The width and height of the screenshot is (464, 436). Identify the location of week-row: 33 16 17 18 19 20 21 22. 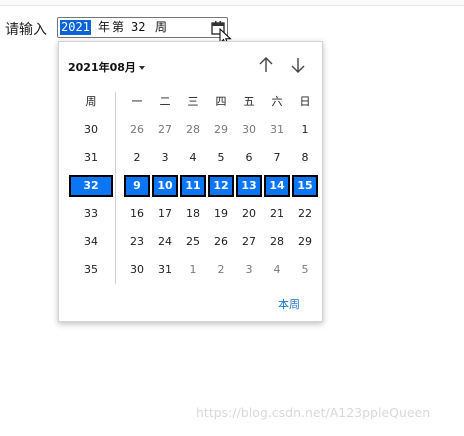
(191, 214).